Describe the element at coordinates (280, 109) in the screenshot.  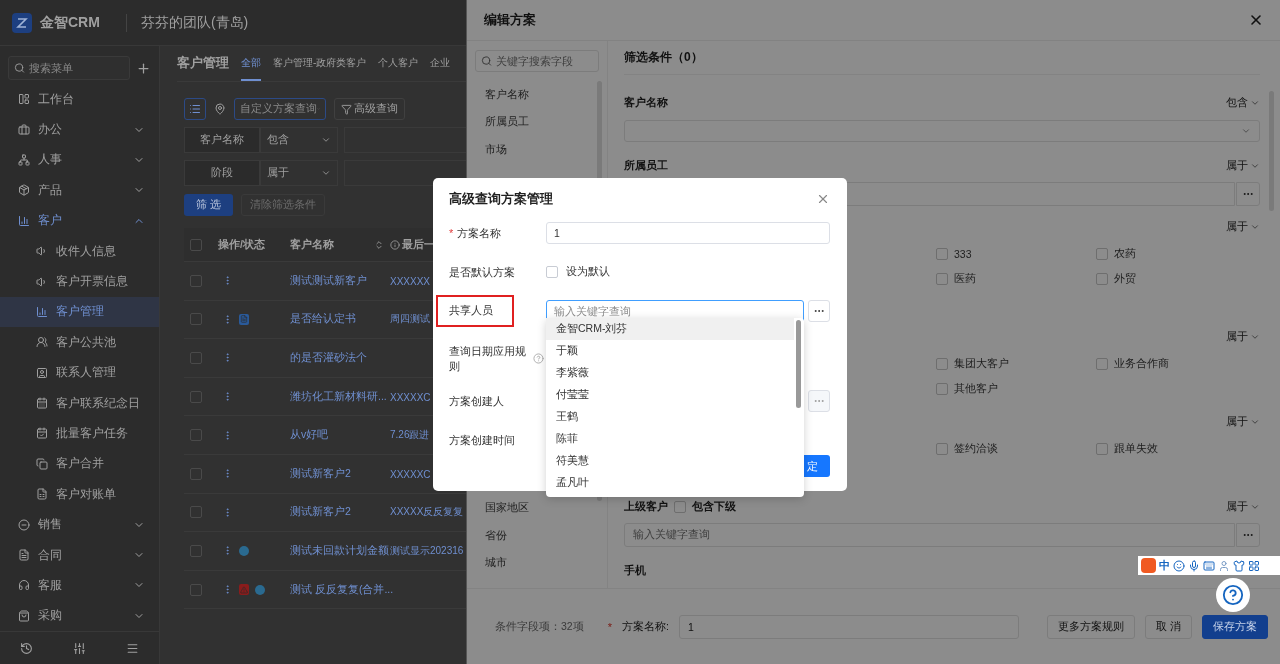
I see `scheme-select: 自定义方案查询` at that location.